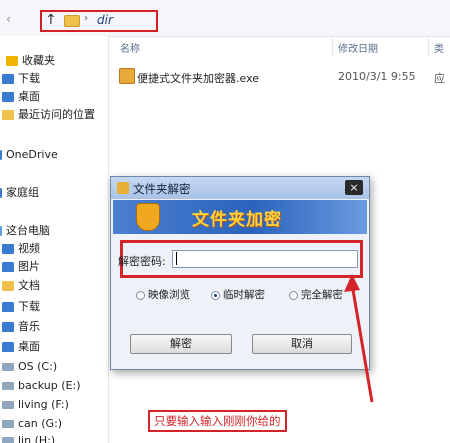  Describe the element at coordinates (72, 21) in the screenshot. I see `folder-icon` at that location.